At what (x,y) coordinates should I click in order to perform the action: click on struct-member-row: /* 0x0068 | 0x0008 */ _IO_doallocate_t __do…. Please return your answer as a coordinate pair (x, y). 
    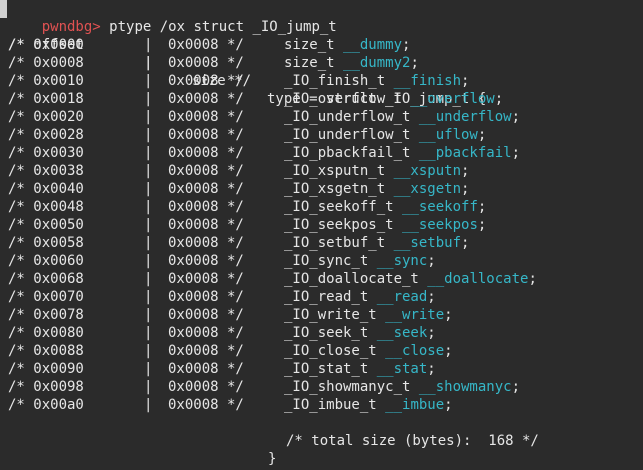
    Looking at the image, I should click on (318, 279).